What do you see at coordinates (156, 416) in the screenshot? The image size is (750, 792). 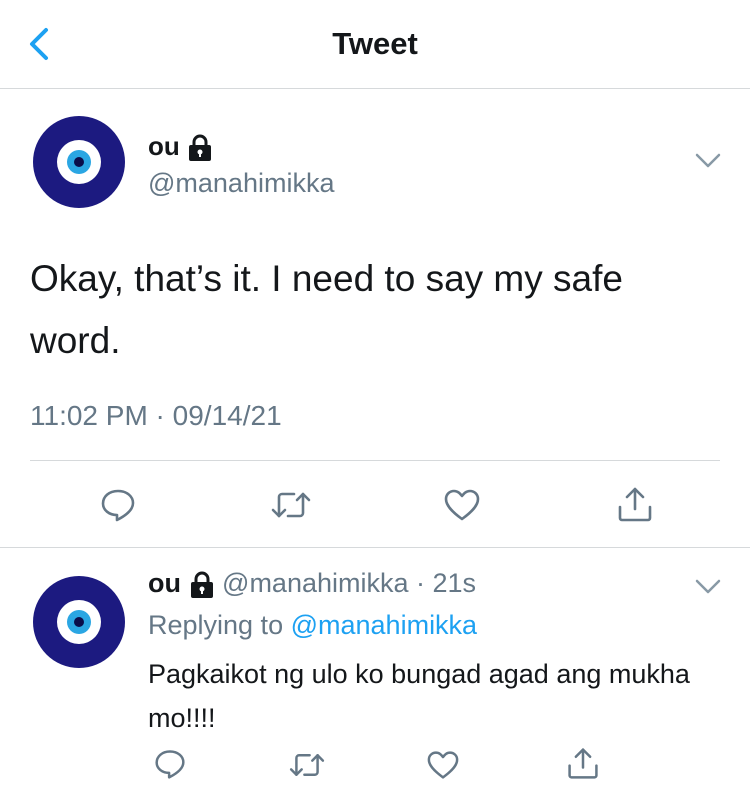 I see `tweet-timestamp: 11:02 PM · 09/14/21` at bounding box center [156, 416].